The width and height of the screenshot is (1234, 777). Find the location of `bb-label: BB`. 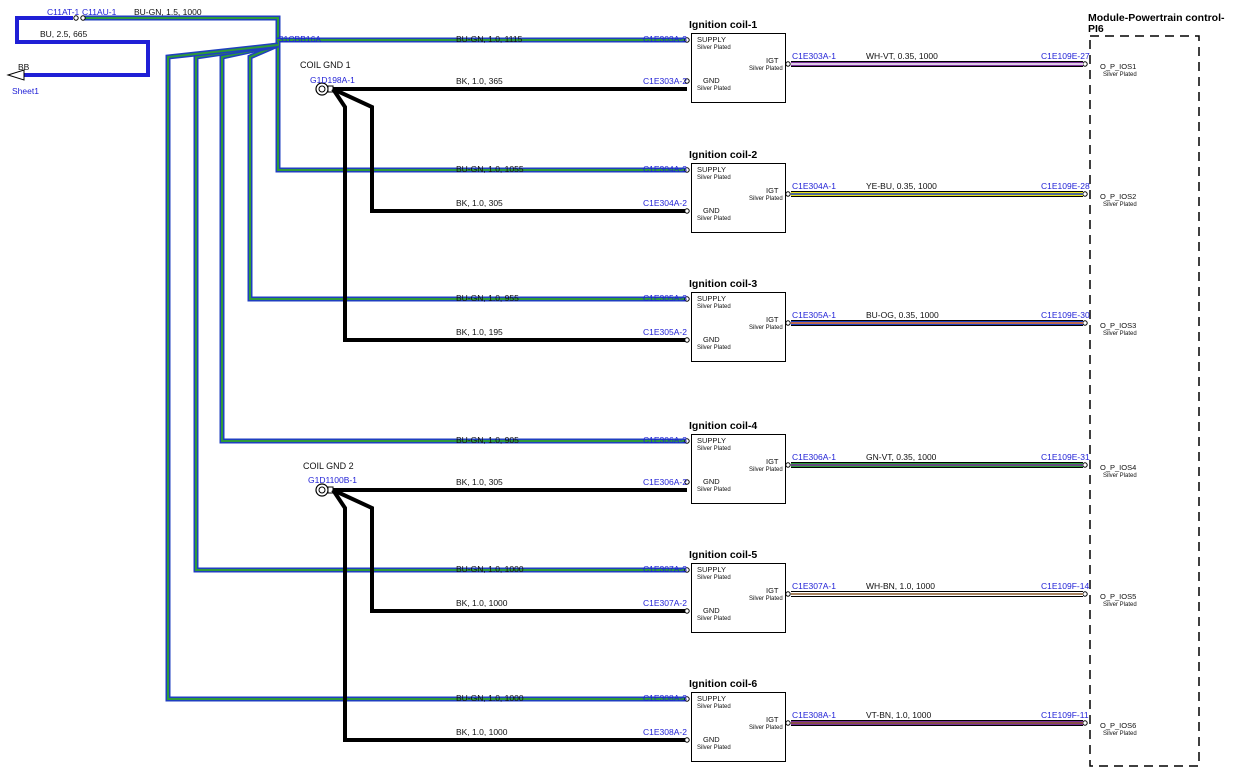

bb-label: BB is located at coordinates (24, 67).